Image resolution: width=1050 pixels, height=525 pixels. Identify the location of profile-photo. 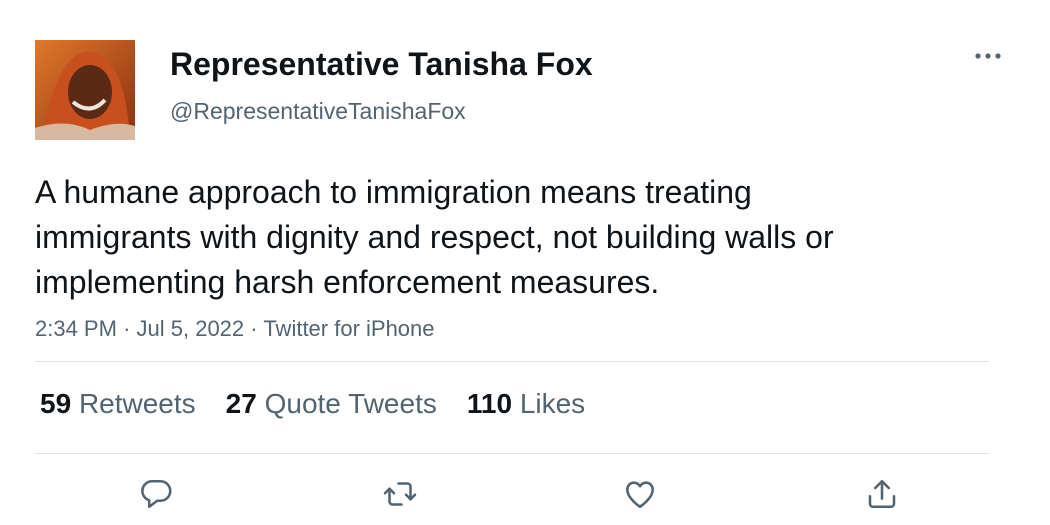
(85, 90).